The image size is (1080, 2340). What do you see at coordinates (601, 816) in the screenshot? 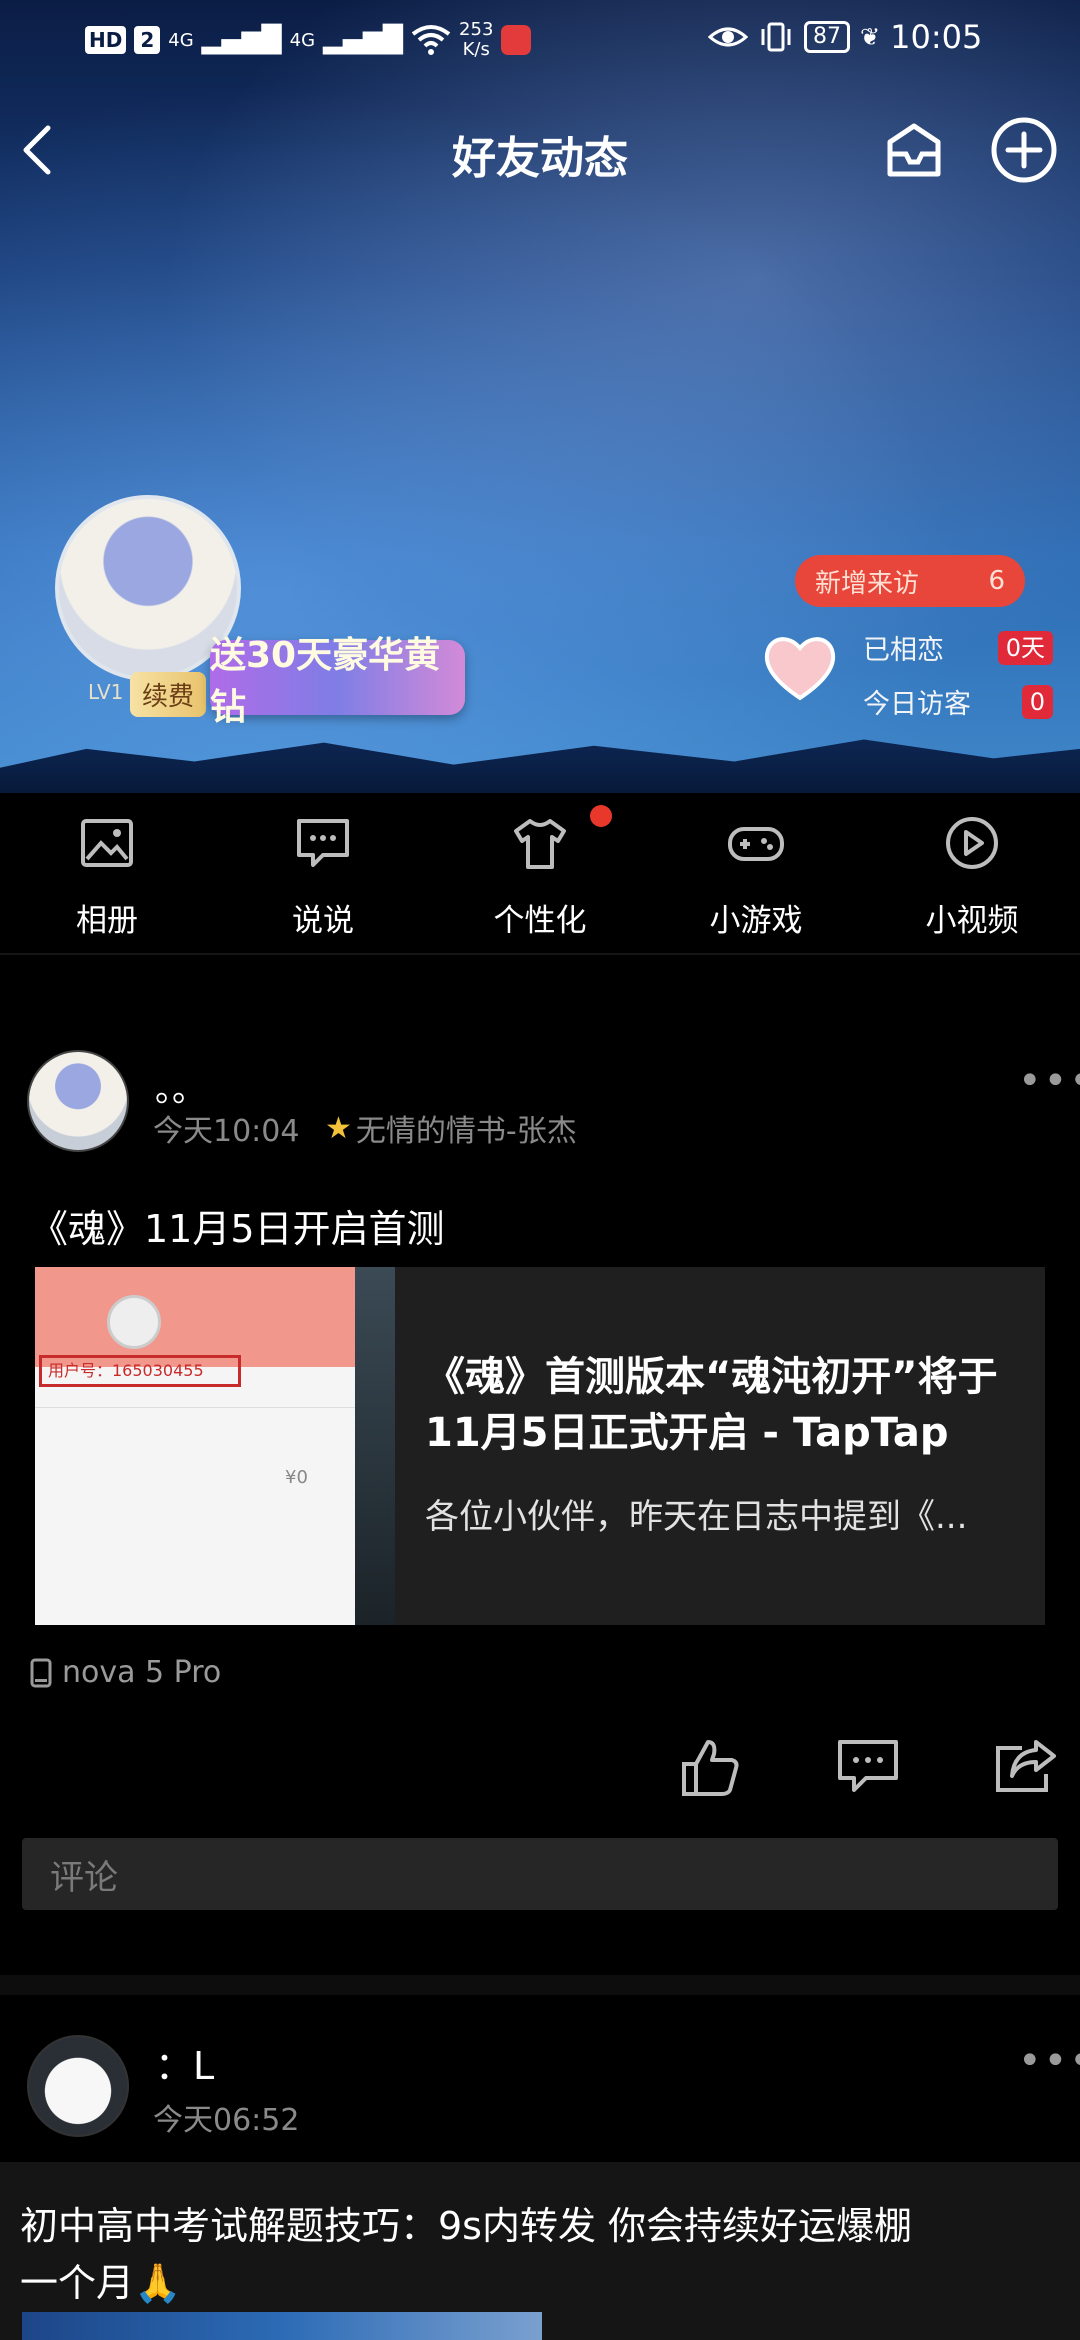
I see `notification-dot` at bounding box center [601, 816].